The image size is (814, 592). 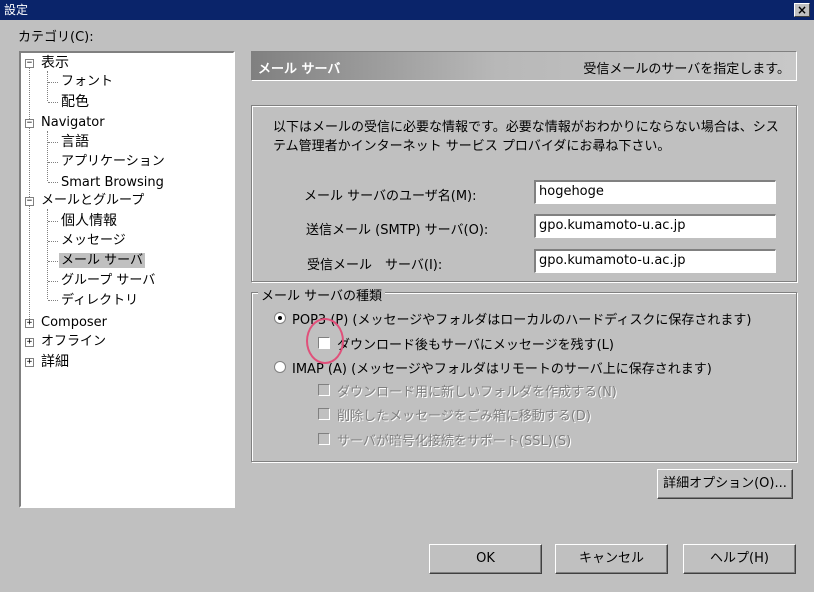 What do you see at coordinates (73, 342) in the screenshot?
I see `tree-item-offline: オフライン` at bounding box center [73, 342].